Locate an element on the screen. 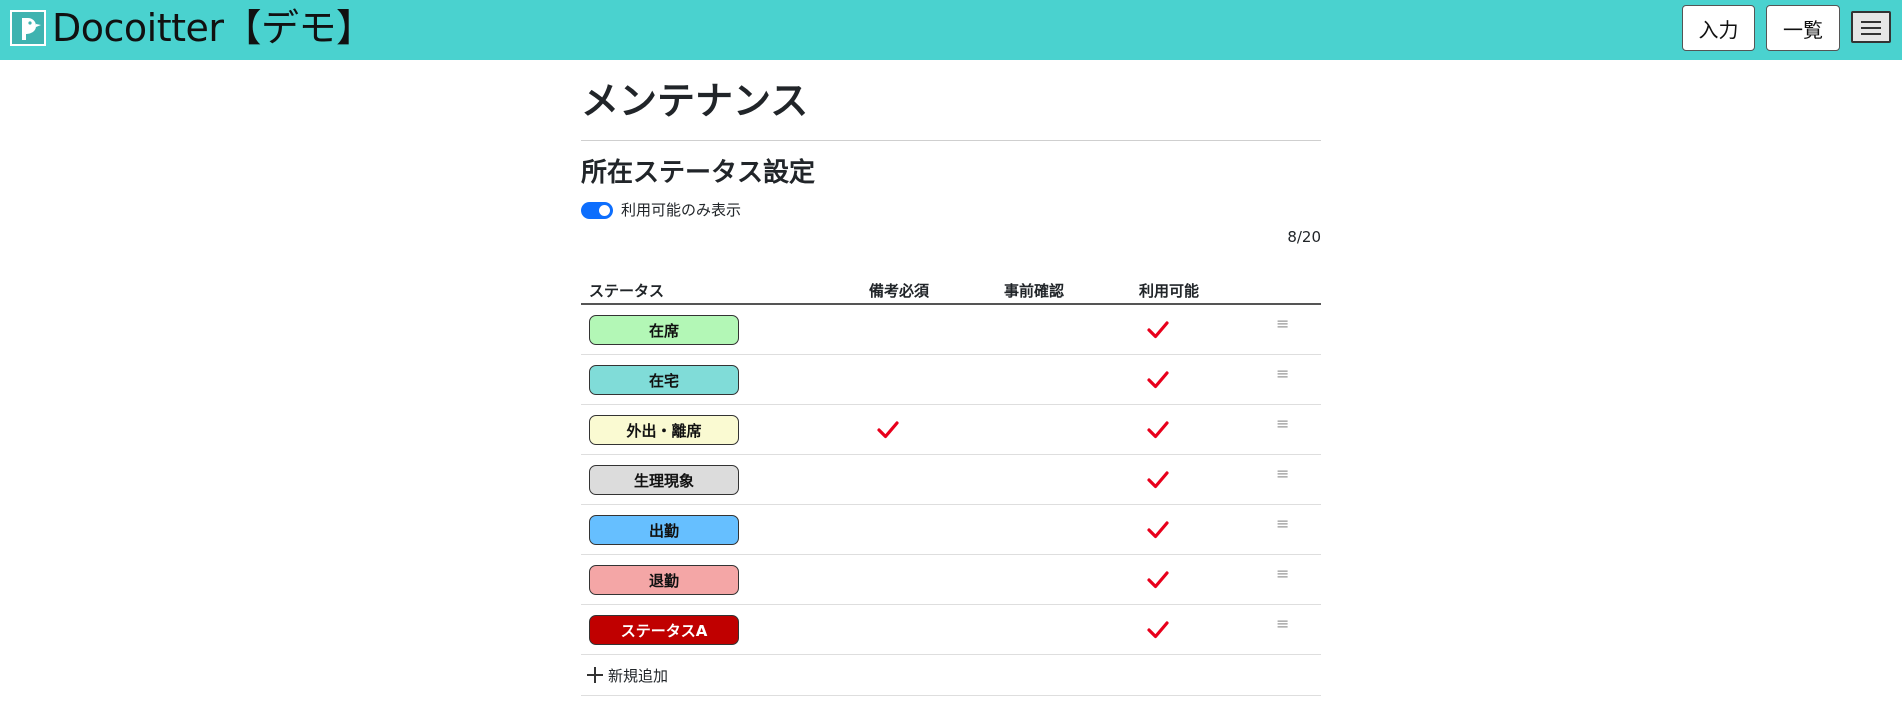  column-header-status: ステータス is located at coordinates (627, 291).